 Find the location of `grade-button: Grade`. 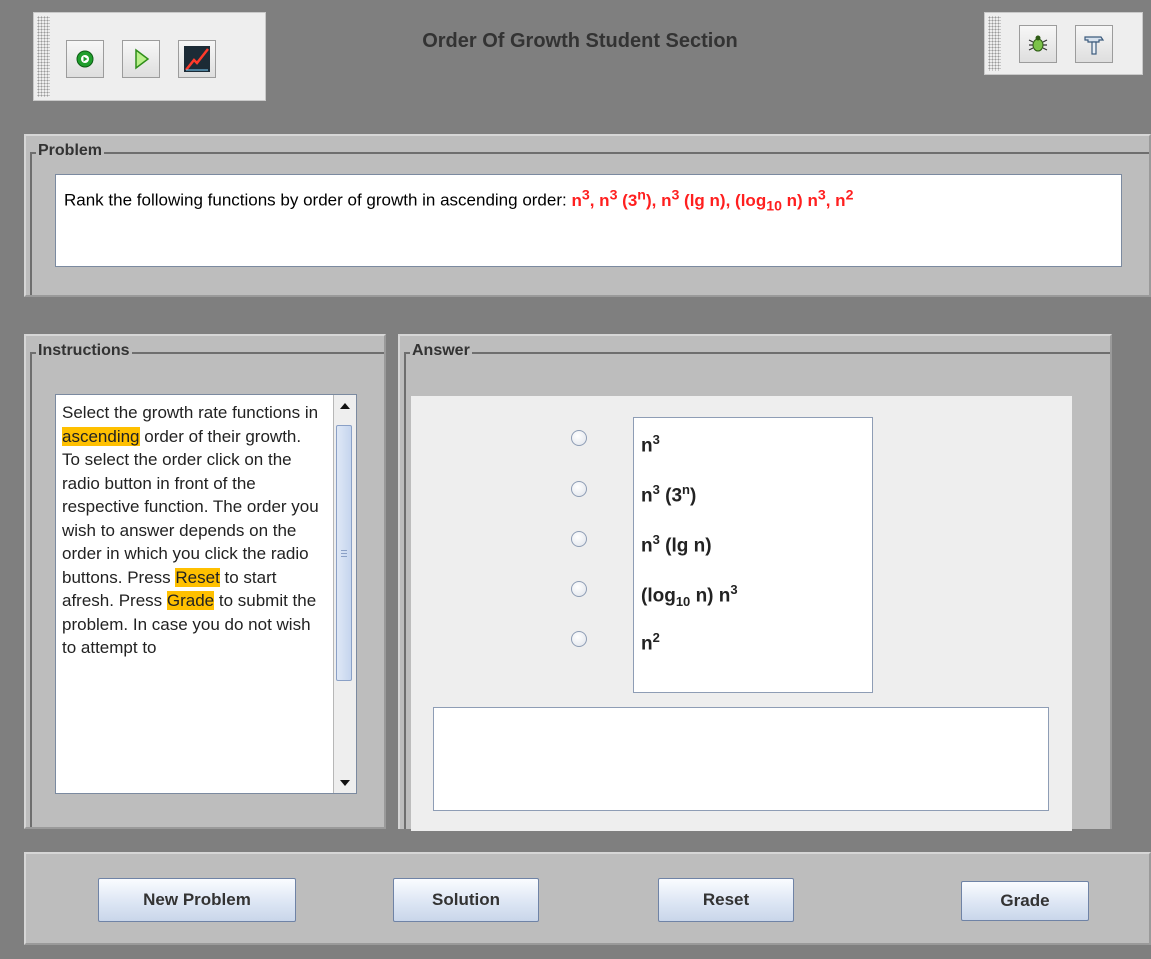

grade-button: Grade is located at coordinates (1025, 901).